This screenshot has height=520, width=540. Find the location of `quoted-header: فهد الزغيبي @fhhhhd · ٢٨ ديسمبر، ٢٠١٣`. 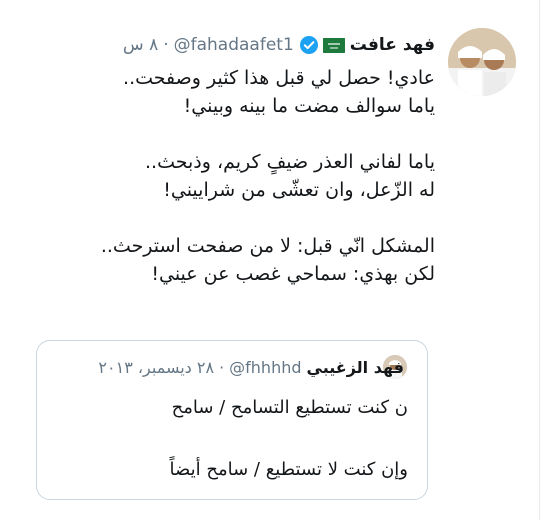

quoted-header: فهد الزغيبي @fhhhhd · ٢٨ ديسمبر، ٢٠١٣ is located at coordinates (251, 367).